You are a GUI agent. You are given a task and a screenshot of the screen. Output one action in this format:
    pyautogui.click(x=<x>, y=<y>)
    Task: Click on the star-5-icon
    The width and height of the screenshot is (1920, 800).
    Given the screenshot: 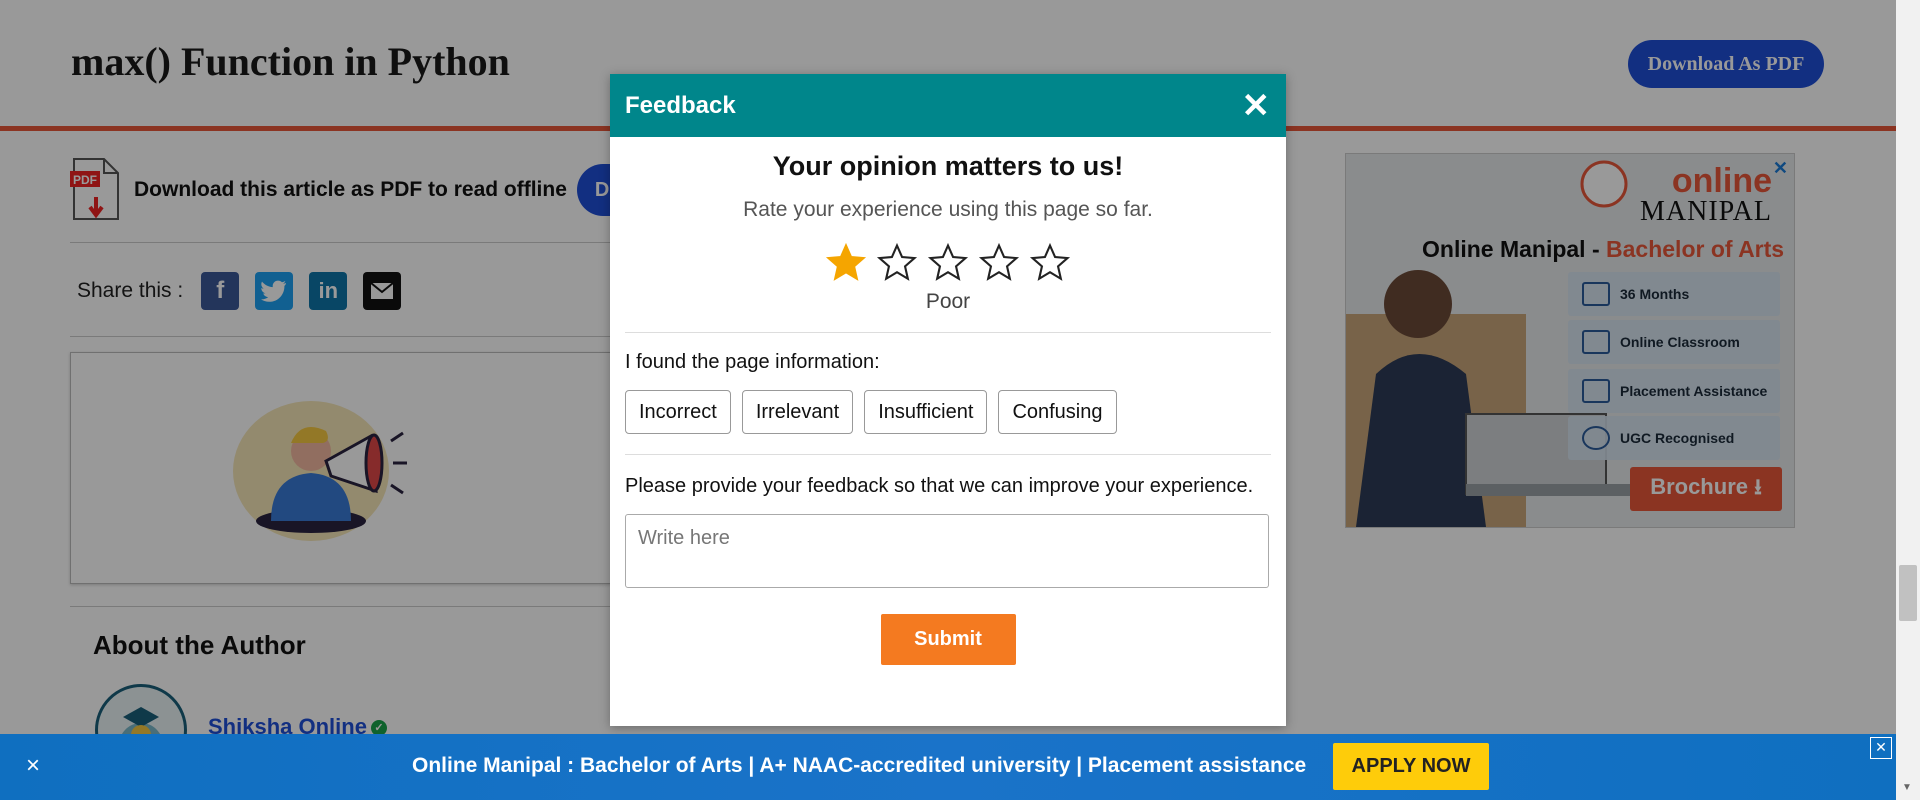 What is the action you would take?
    pyautogui.click(x=1050, y=263)
    